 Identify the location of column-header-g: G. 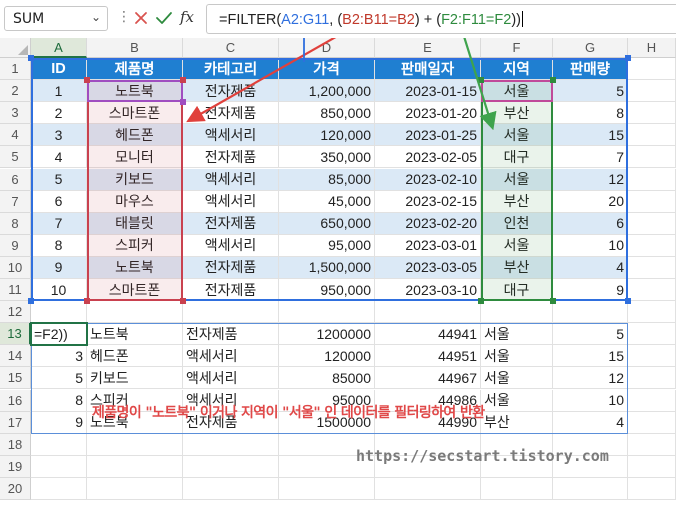
(590, 48).